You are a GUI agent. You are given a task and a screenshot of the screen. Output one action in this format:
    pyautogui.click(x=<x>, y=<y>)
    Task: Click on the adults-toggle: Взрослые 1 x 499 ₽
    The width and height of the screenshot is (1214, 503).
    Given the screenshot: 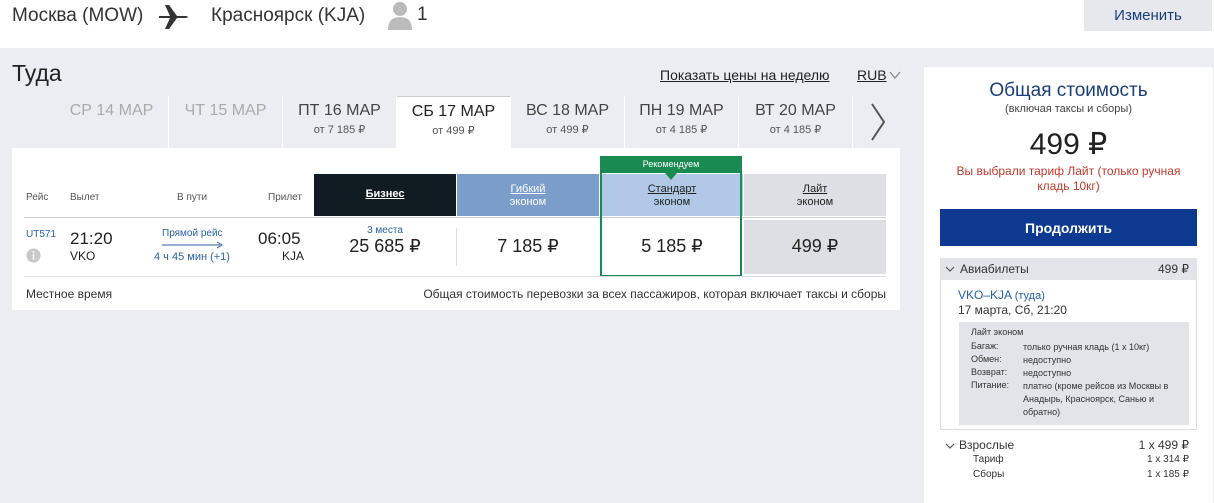 What is the action you would take?
    pyautogui.click(x=1068, y=446)
    